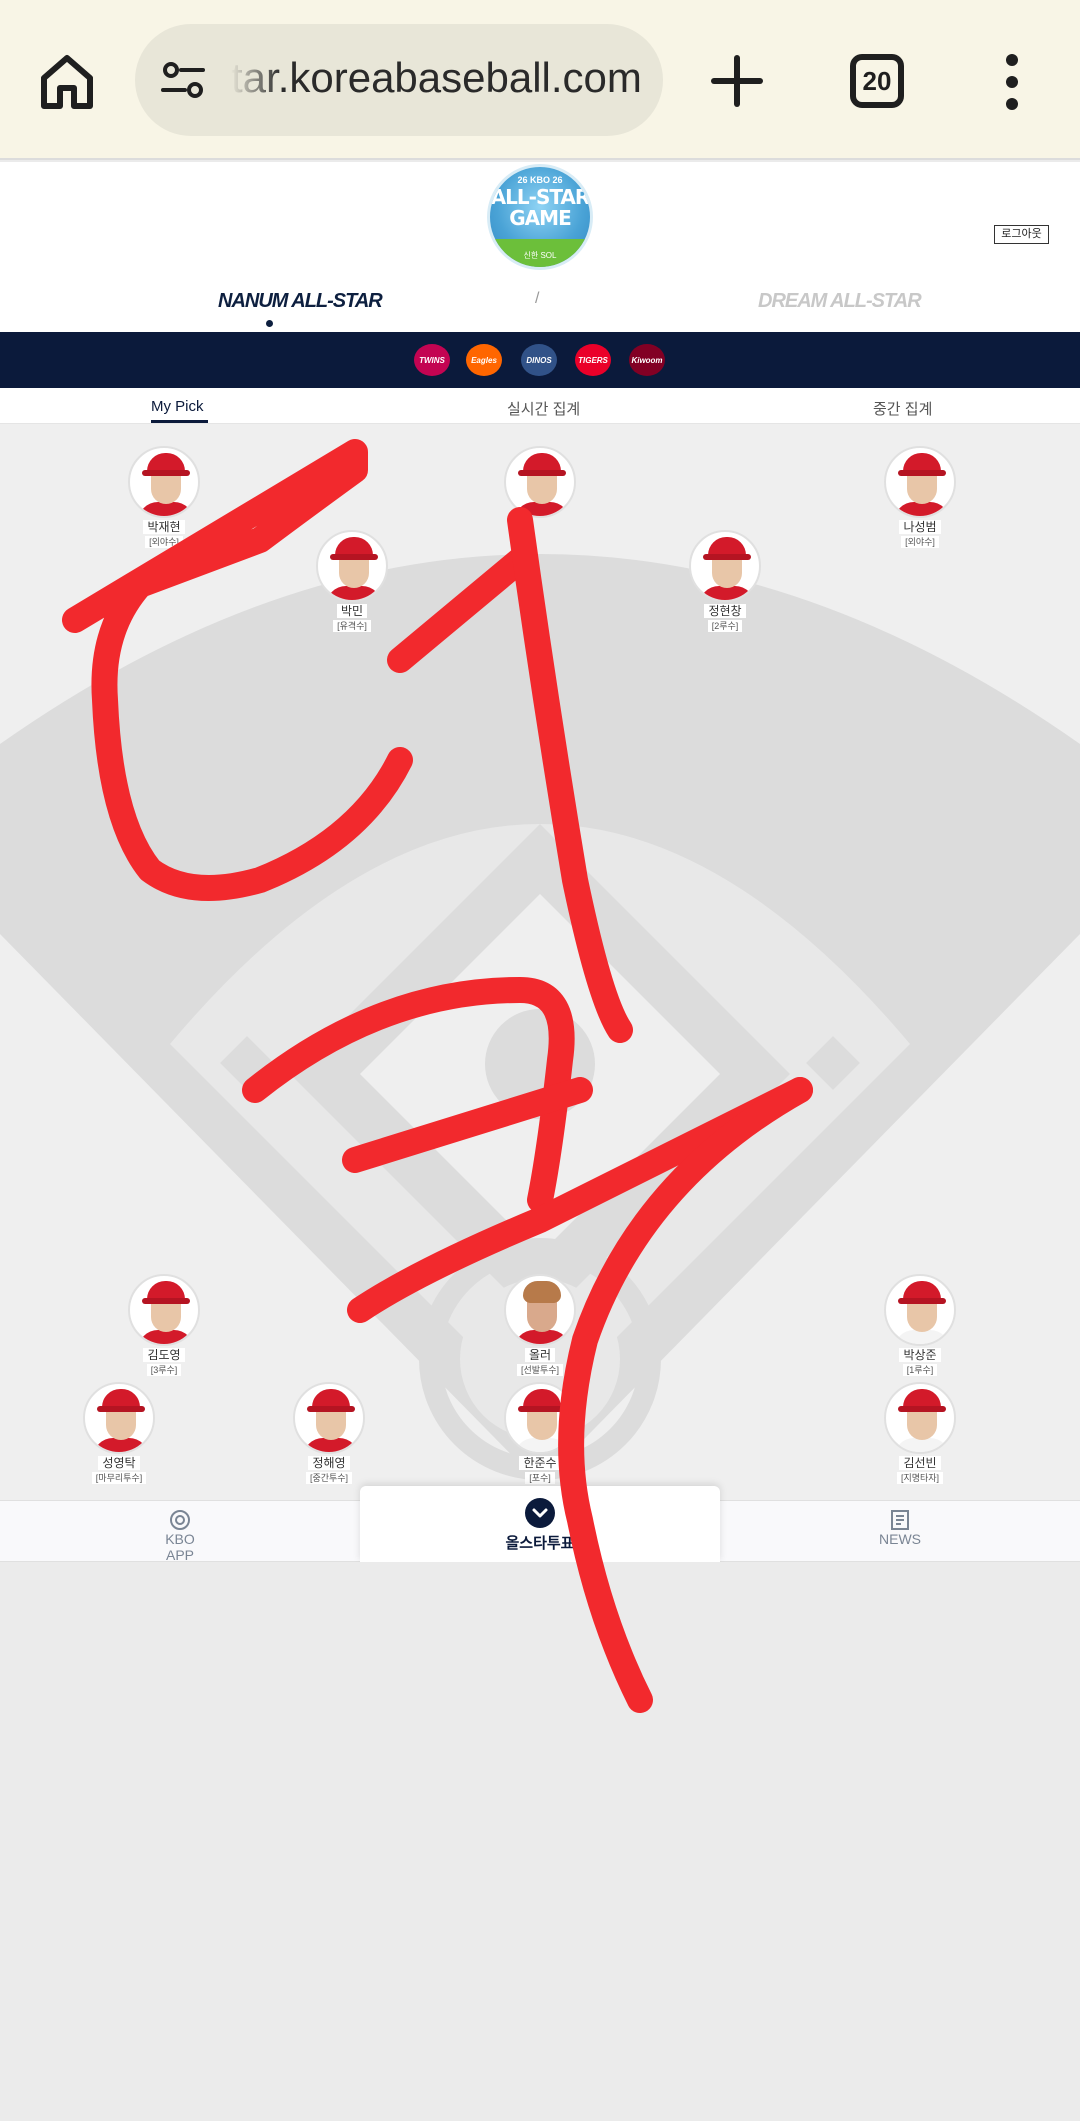 The height and width of the screenshot is (2121, 1080). What do you see at coordinates (540, 207) in the screenshot?
I see `logo-title-text: ALL-STAR GAME` at bounding box center [540, 207].